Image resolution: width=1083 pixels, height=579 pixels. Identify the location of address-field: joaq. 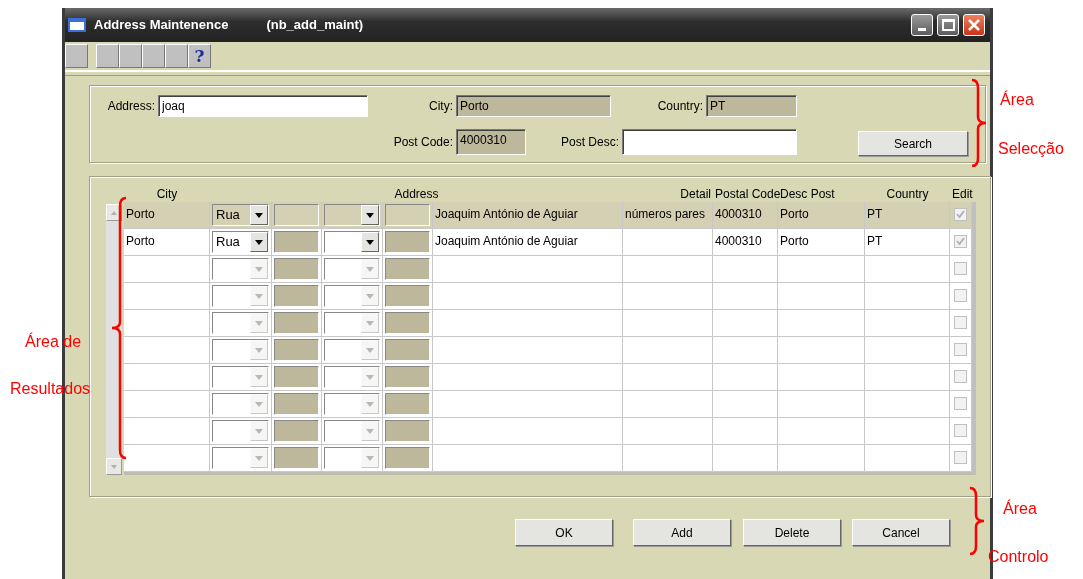
(263, 106).